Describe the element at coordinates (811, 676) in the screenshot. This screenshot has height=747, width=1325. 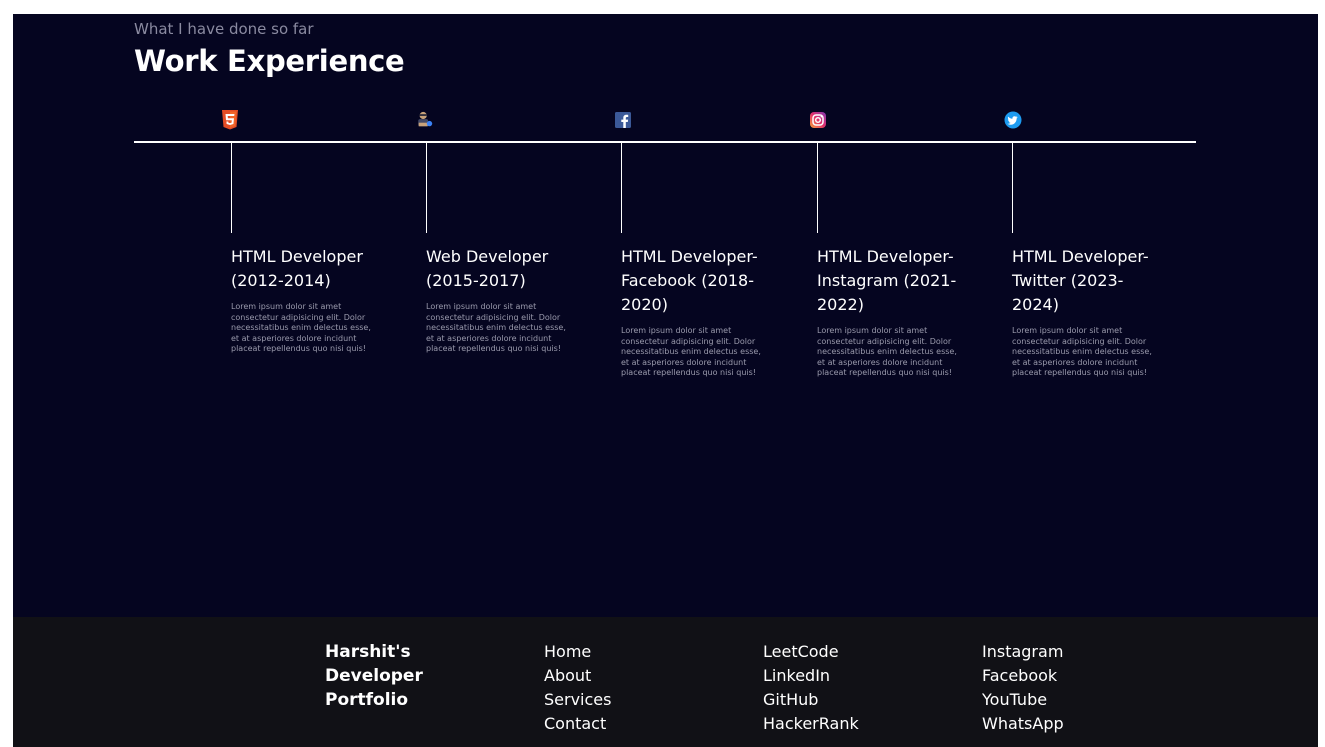
I see `footer-link-linkedin: LinkedIn` at that location.